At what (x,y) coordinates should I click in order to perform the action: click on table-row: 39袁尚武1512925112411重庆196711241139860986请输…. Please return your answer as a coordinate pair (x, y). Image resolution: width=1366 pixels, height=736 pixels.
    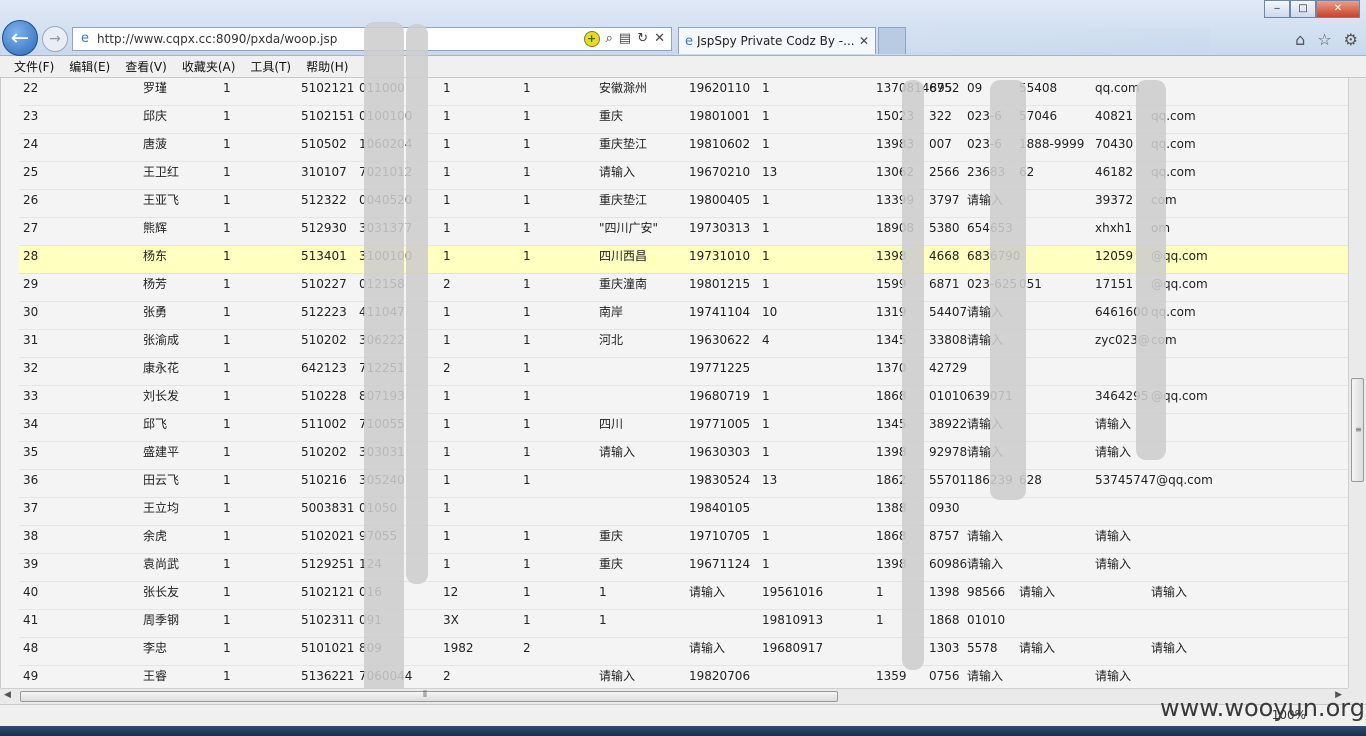
    Looking at the image, I should click on (683, 568).